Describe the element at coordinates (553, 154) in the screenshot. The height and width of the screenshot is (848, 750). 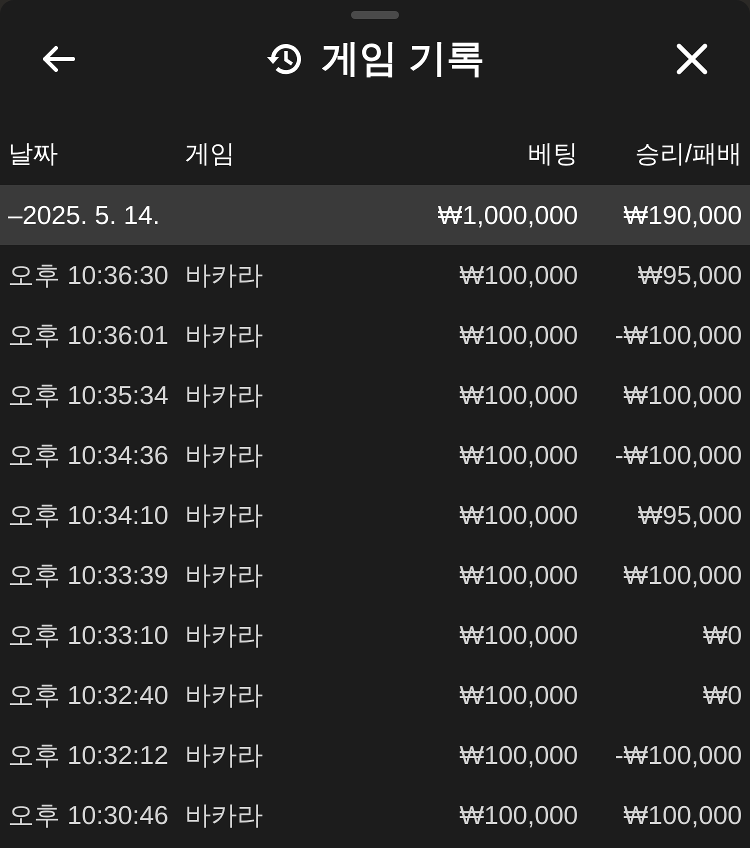
I see `column-header: 베팅` at that location.